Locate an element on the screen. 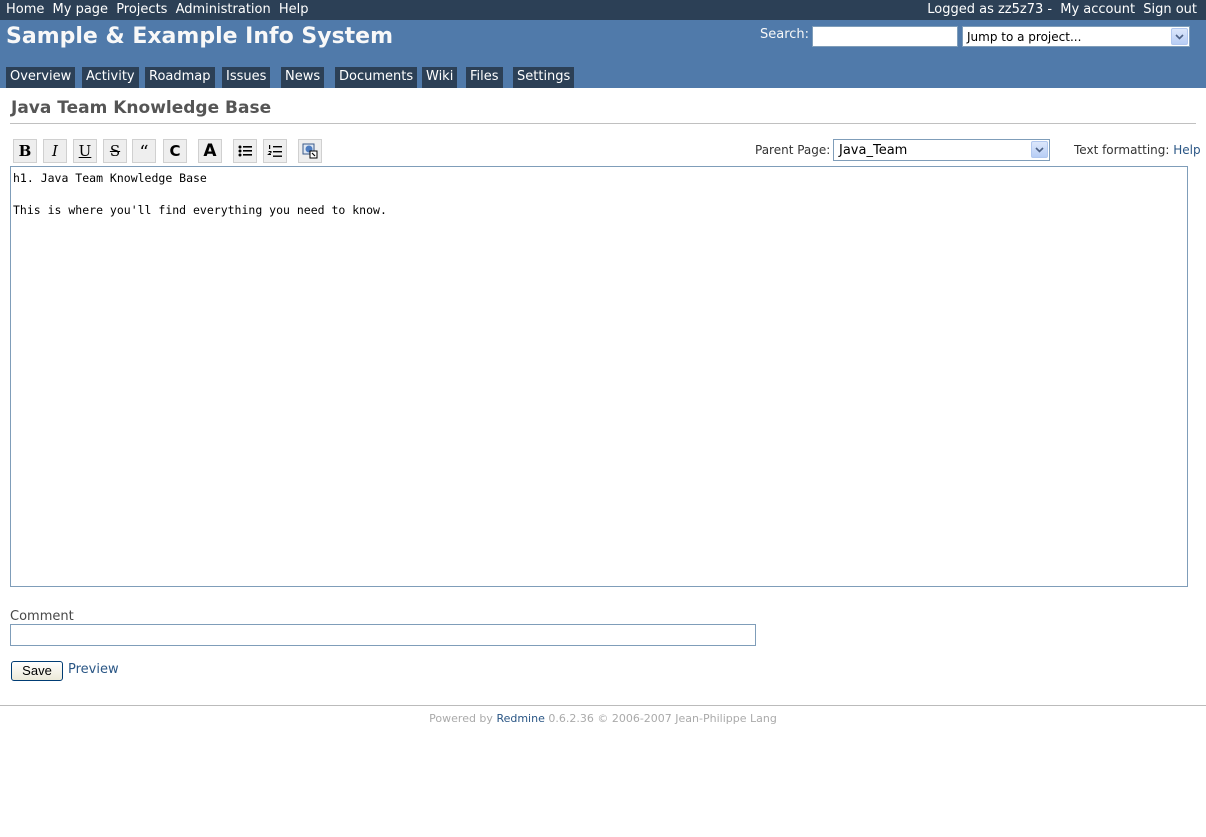 The height and width of the screenshot is (837, 1206). text-formatting-label: Text formatting: is located at coordinates (1122, 150).